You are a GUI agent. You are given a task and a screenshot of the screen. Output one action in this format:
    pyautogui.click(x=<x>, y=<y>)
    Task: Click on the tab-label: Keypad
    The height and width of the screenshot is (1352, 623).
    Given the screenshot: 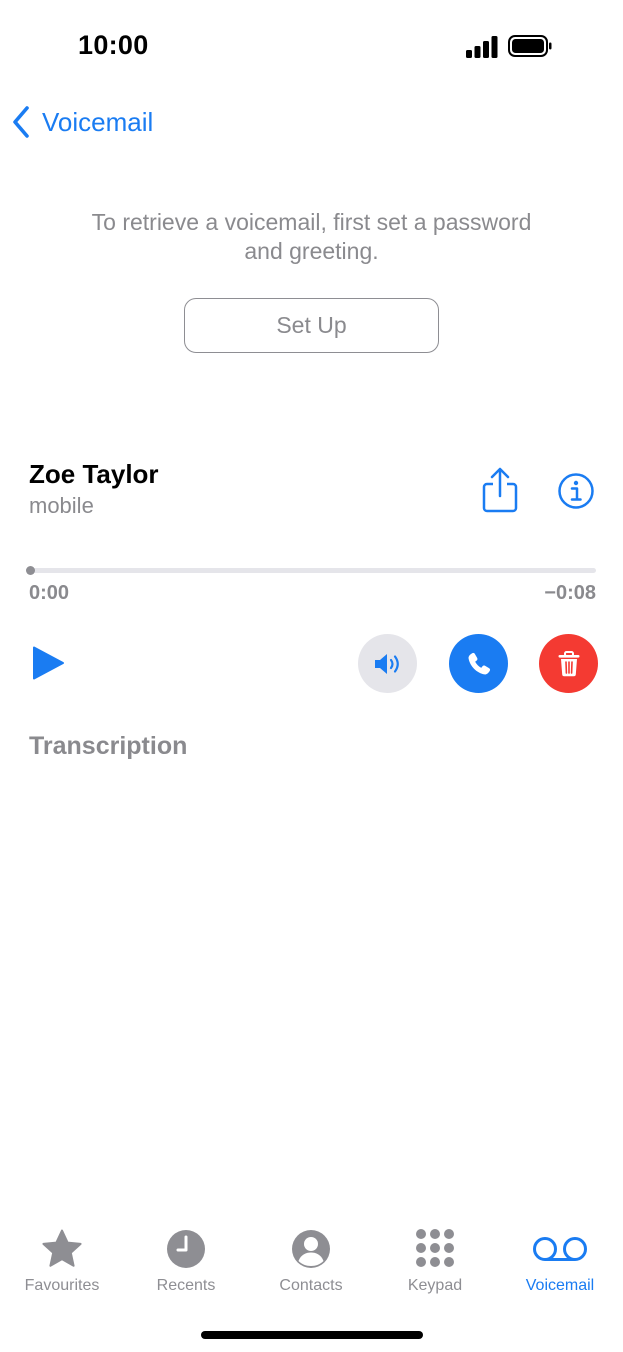 What is the action you would take?
    pyautogui.click(x=435, y=1285)
    